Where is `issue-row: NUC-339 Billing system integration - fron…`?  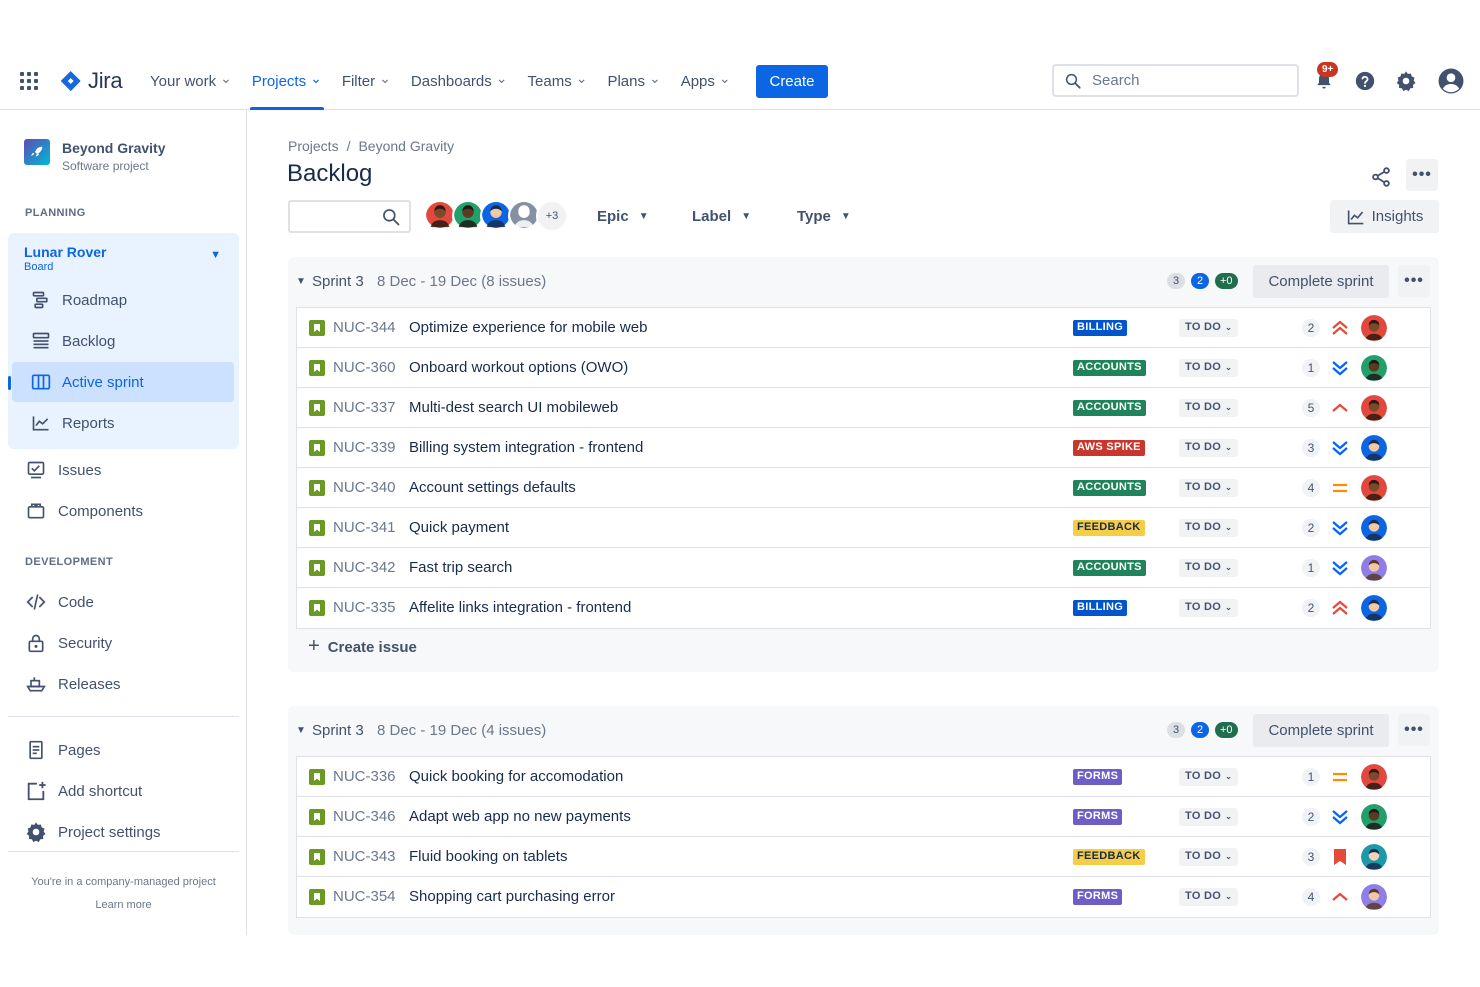
issue-row: NUC-339 Billing system integration - fron… is located at coordinates (863, 448).